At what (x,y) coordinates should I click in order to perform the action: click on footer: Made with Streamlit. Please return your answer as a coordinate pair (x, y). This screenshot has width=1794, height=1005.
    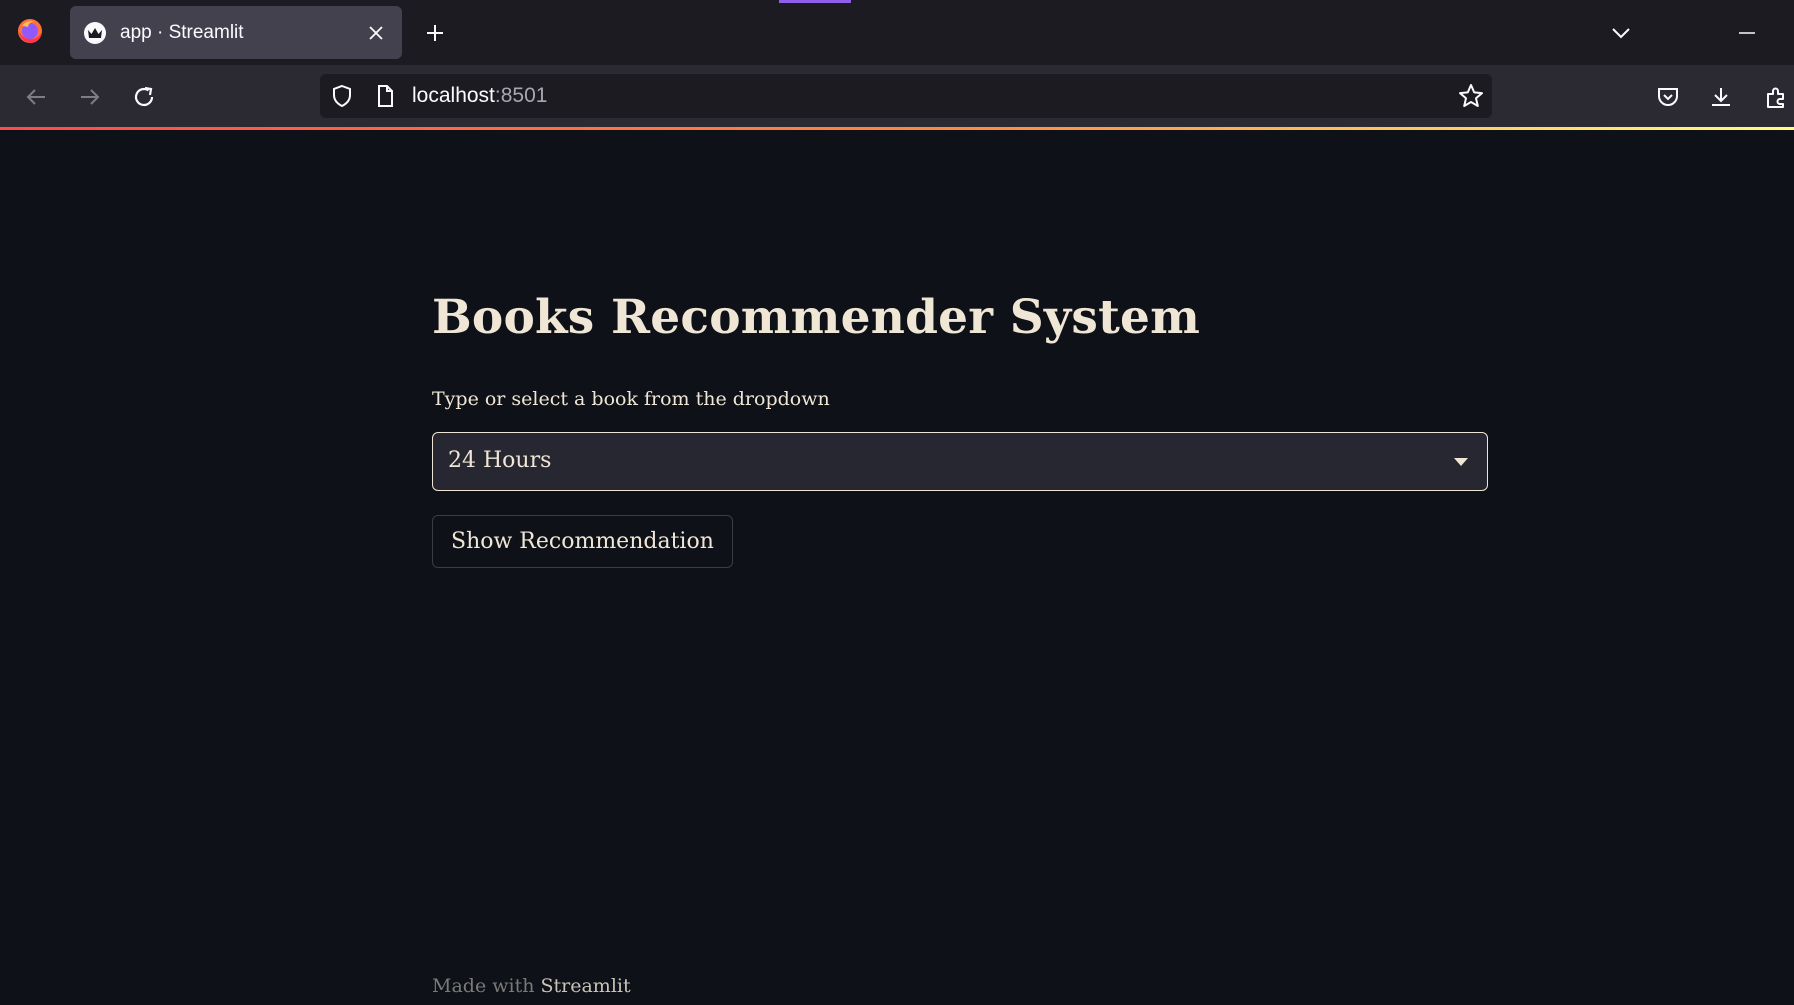
    Looking at the image, I should click on (531, 986).